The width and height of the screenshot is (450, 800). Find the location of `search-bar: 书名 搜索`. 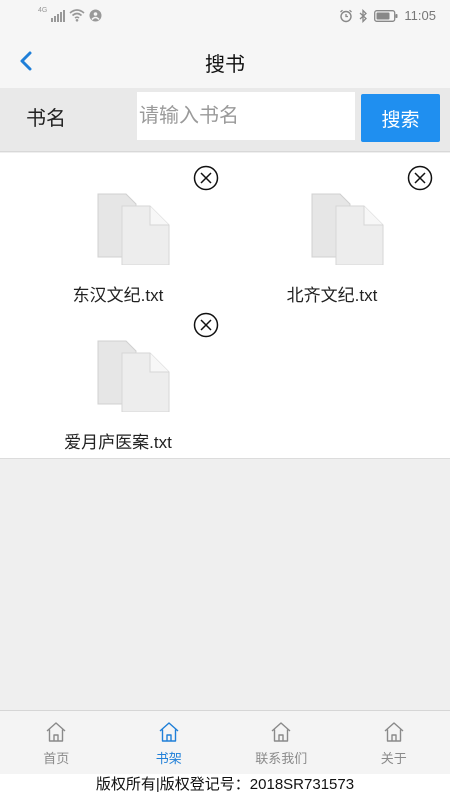

search-bar: 书名 搜索 is located at coordinates (225, 120).